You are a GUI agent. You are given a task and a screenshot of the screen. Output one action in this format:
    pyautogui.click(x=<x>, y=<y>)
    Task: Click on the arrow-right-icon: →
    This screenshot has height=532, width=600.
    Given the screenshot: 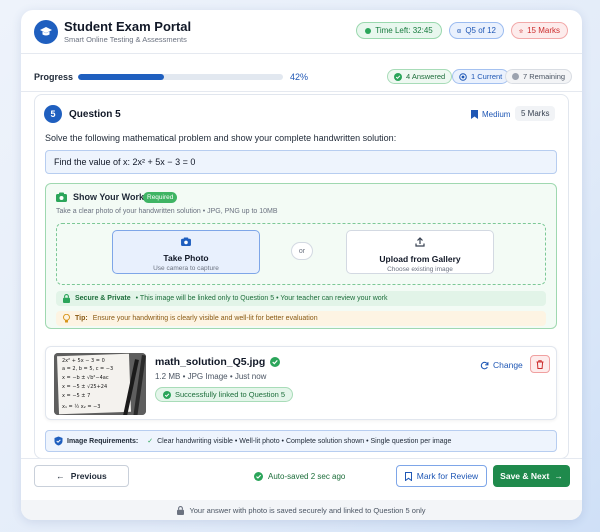 What is the action you would take?
    pyautogui.click(x=558, y=476)
    